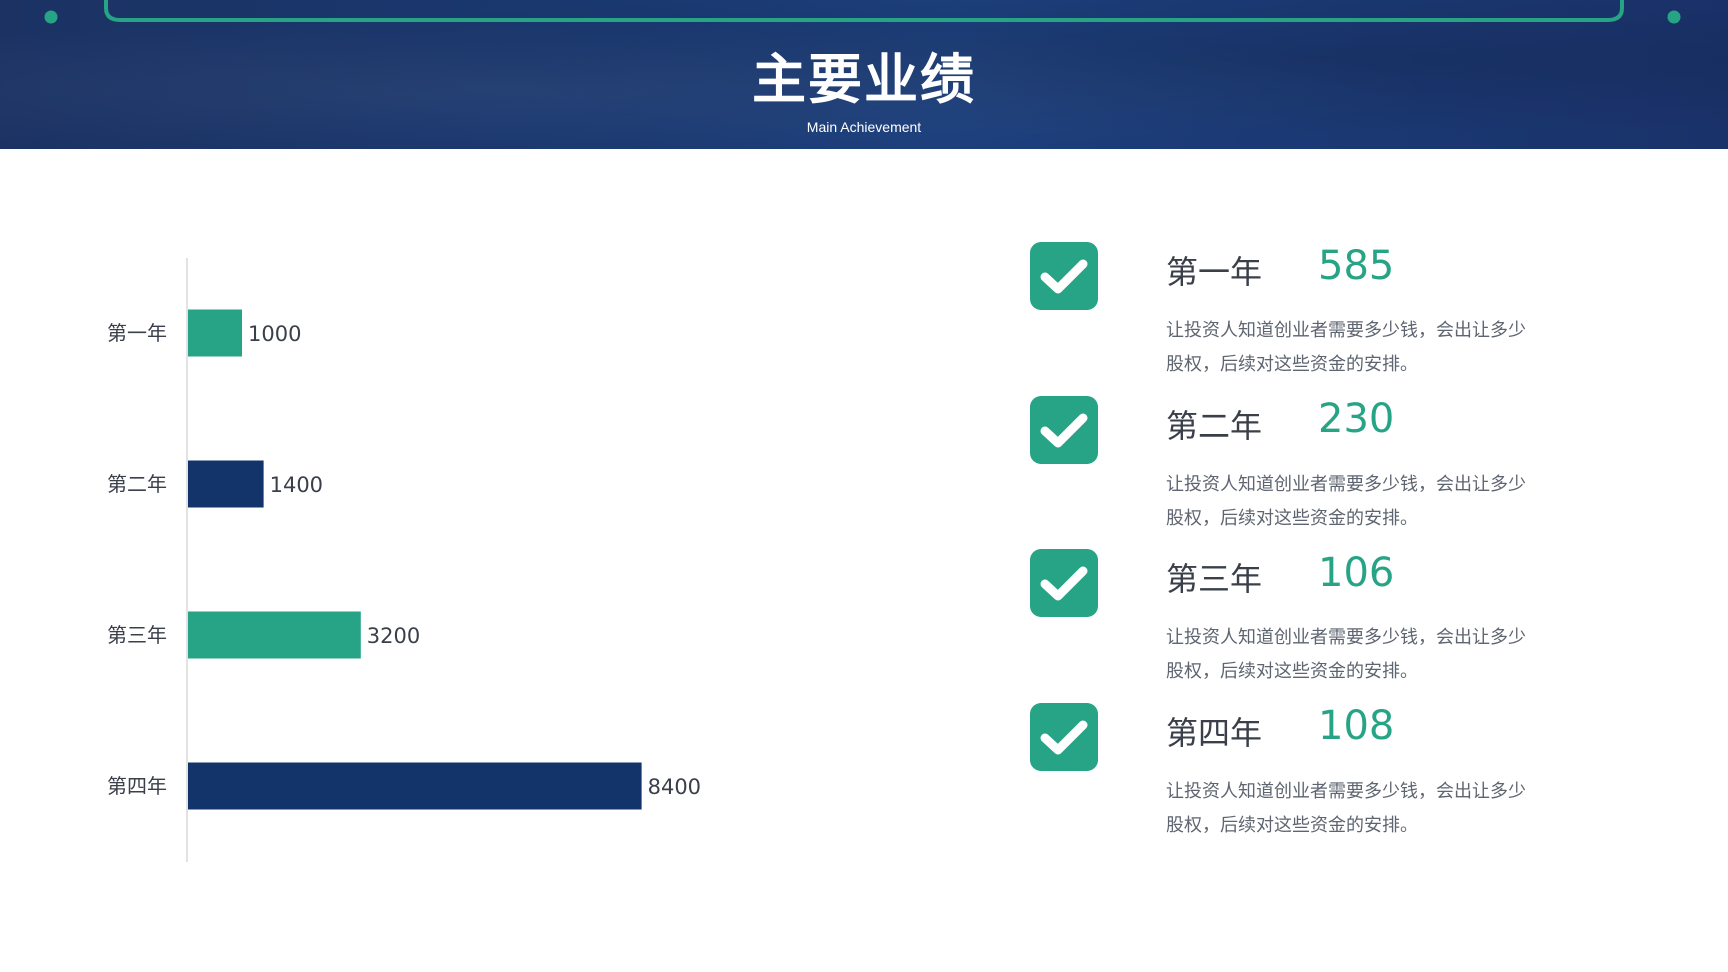  Describe the element at coordinates (1214, 425) in the screenshot. I see `achievement-label: 第二年` at that location.